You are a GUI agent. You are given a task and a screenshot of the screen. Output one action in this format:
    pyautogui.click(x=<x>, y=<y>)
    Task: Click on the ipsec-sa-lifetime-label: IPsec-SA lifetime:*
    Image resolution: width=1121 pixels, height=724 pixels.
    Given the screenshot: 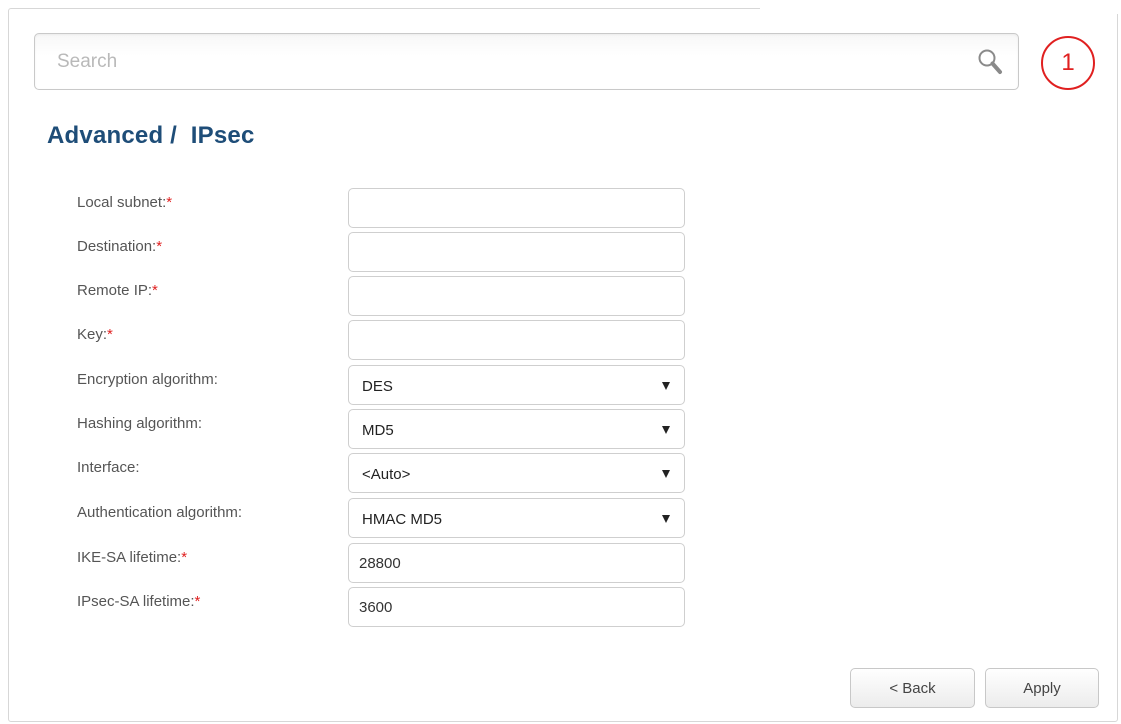 What is the action you would take?
    pyautogui.click(x=139, y=601)
    